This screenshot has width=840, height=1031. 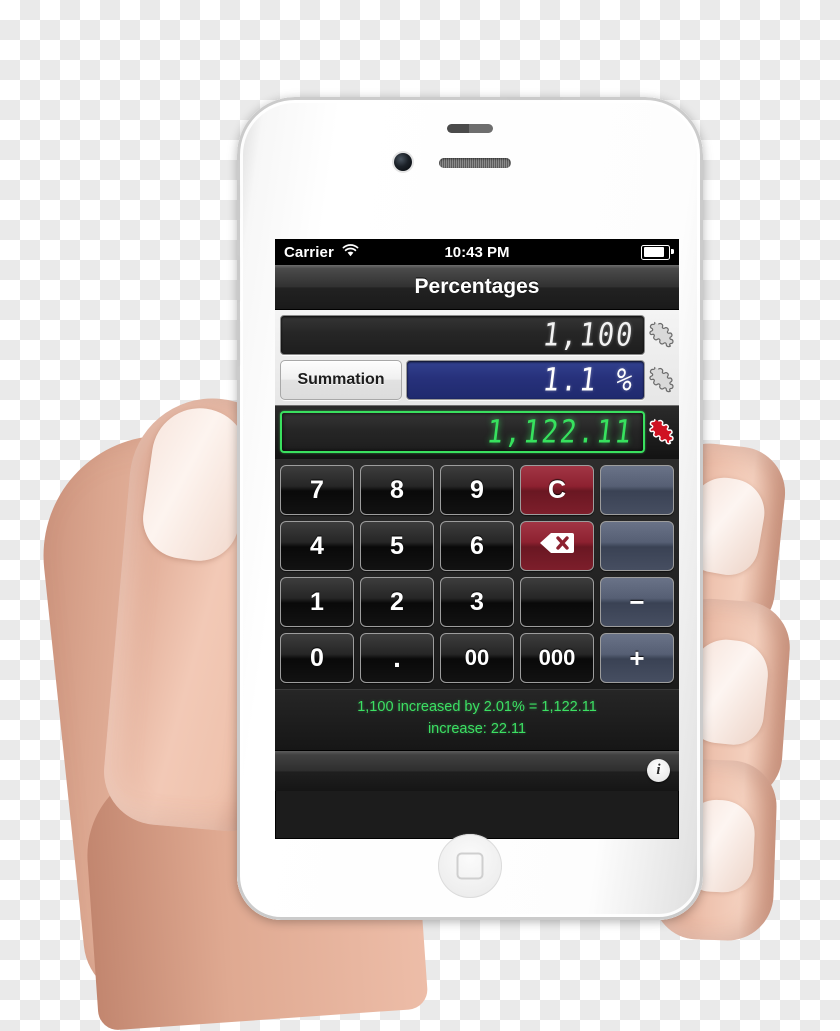 I want to click on key-2: 2, so click(x=397, y=602).